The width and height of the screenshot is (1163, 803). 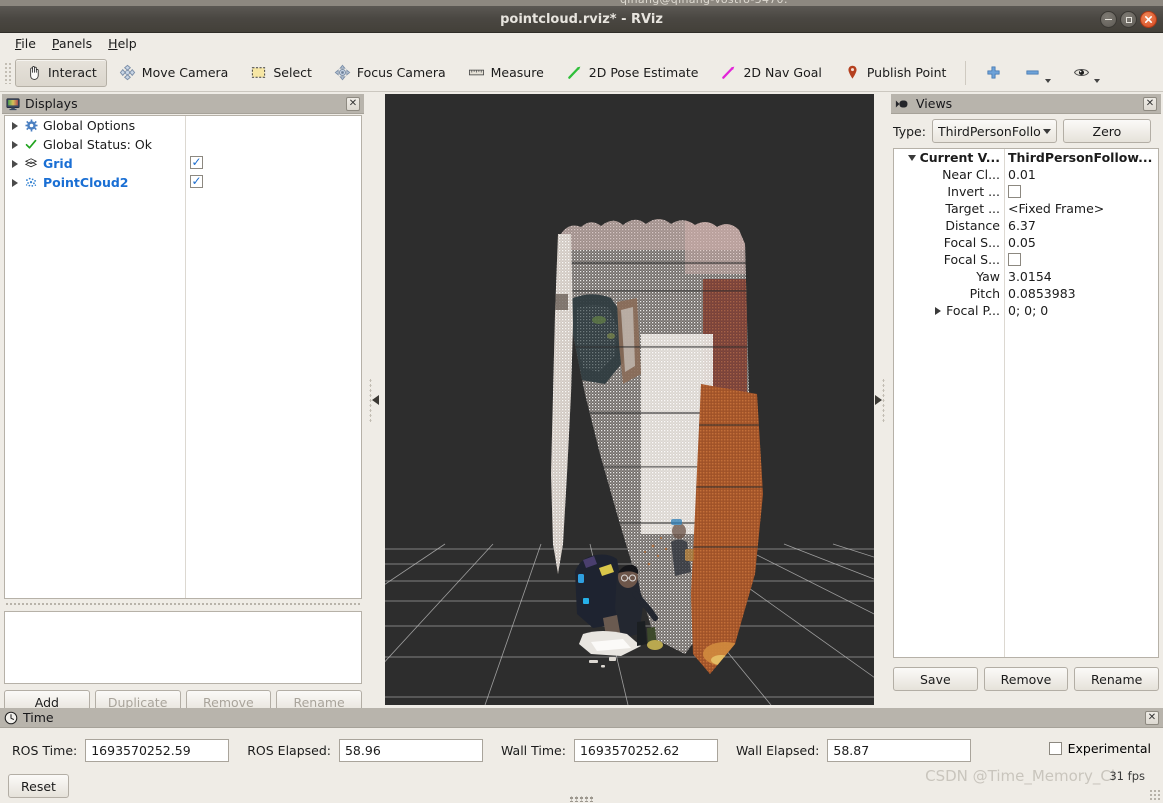 What do you see at coordinates (1106, 131) in the screenshot?
I see `zero-view-button: Zero` at bounding box center [1106, 131].